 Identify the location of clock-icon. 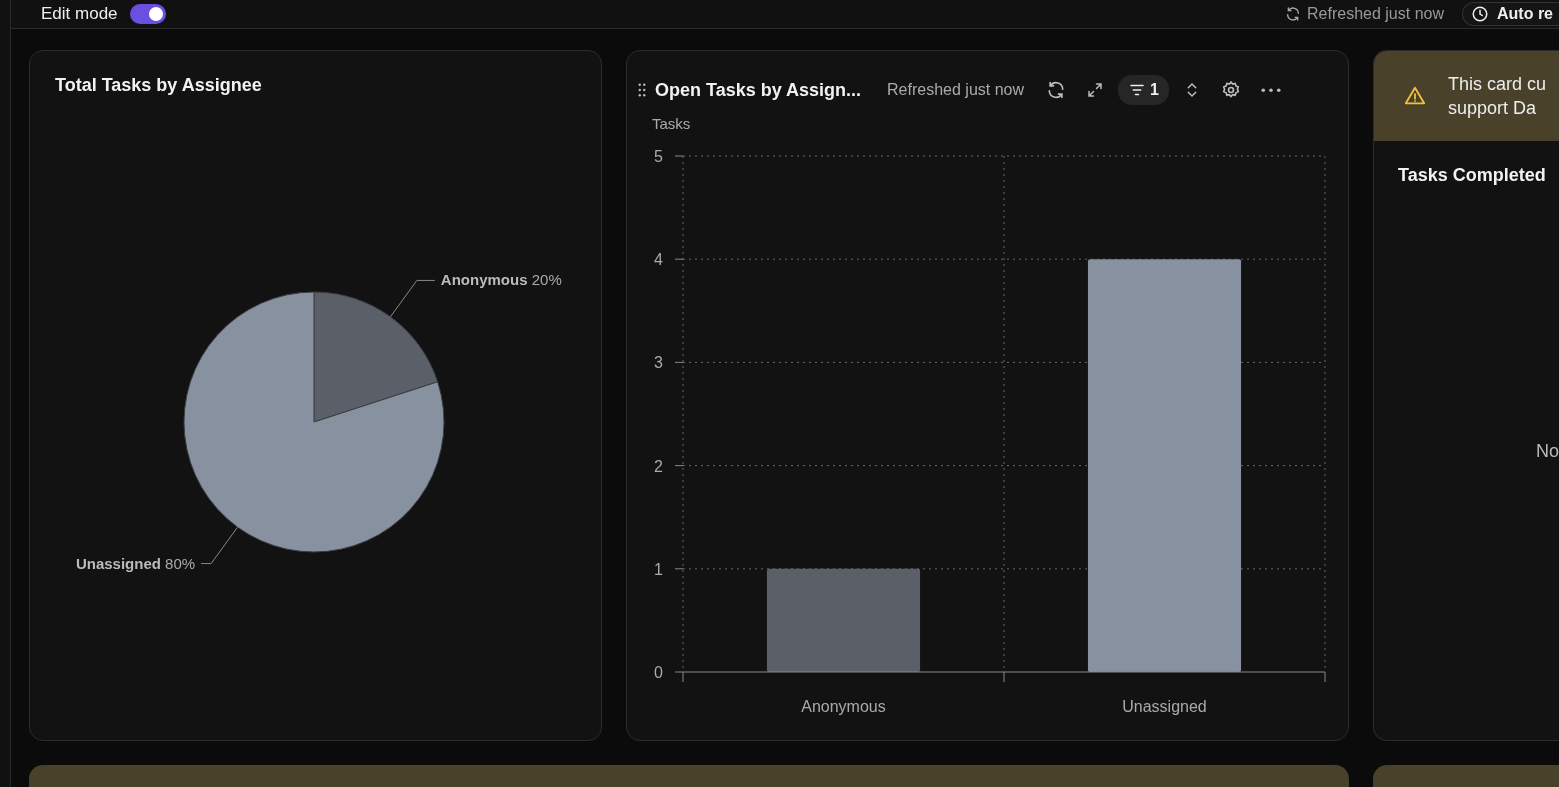
(1480, 14).